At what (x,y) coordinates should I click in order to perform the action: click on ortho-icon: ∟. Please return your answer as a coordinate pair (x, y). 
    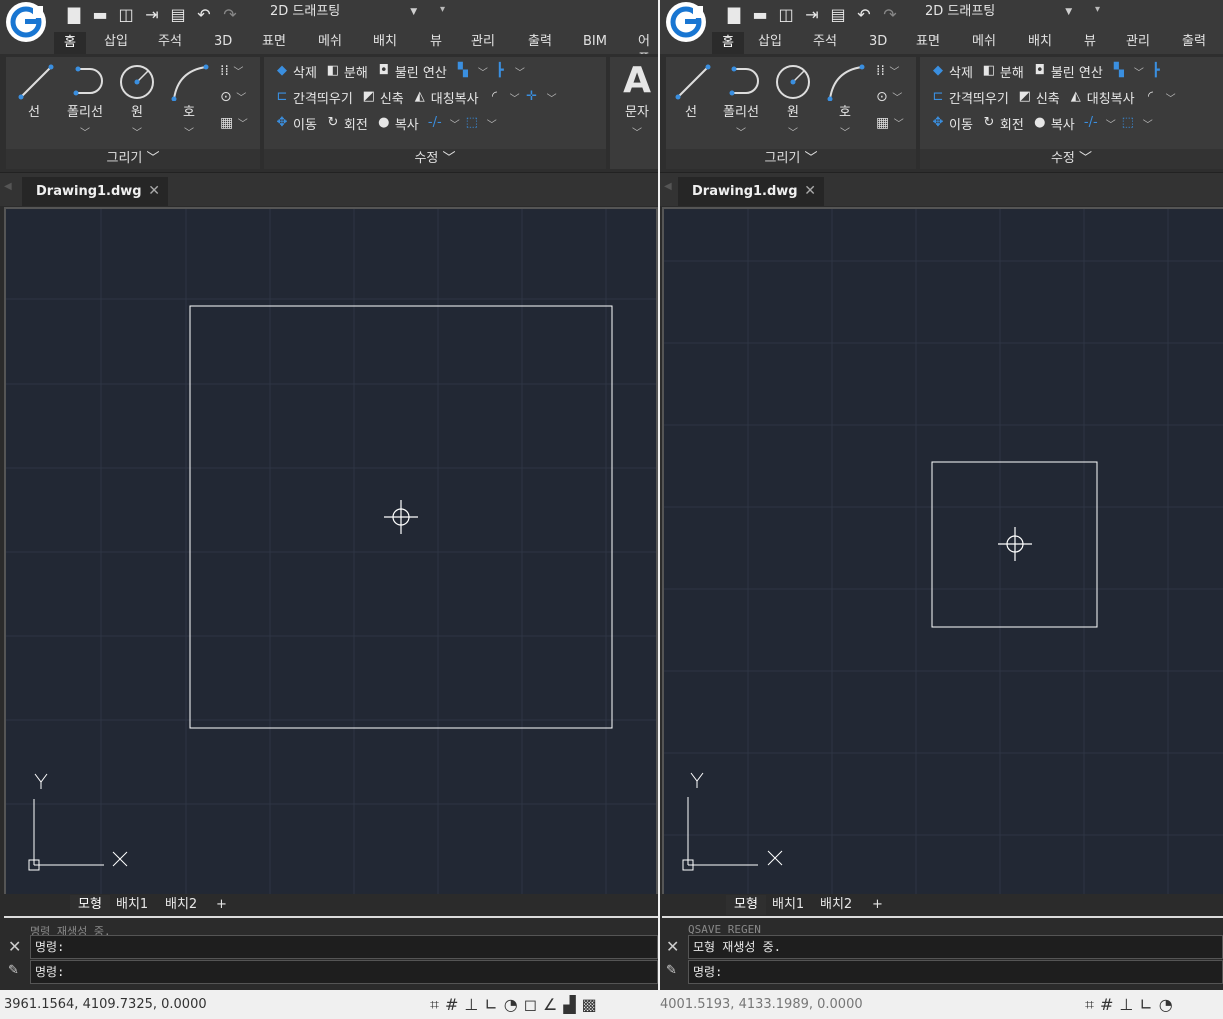
    Looking at the image, I should click on (490, 1005).